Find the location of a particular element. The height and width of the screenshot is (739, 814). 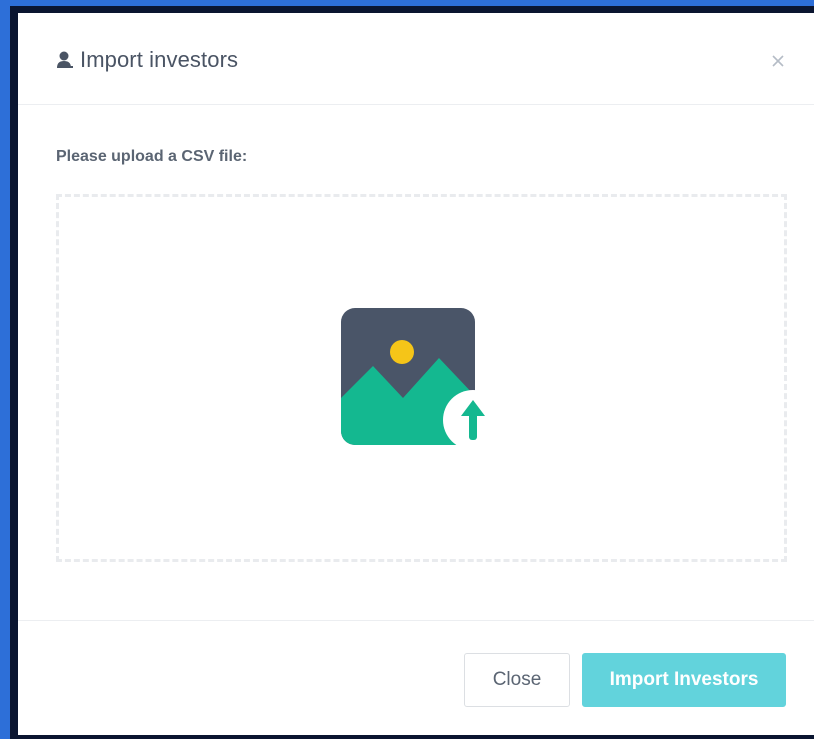

import-investors-button: Import Investors is located at coordinates (684, 680).